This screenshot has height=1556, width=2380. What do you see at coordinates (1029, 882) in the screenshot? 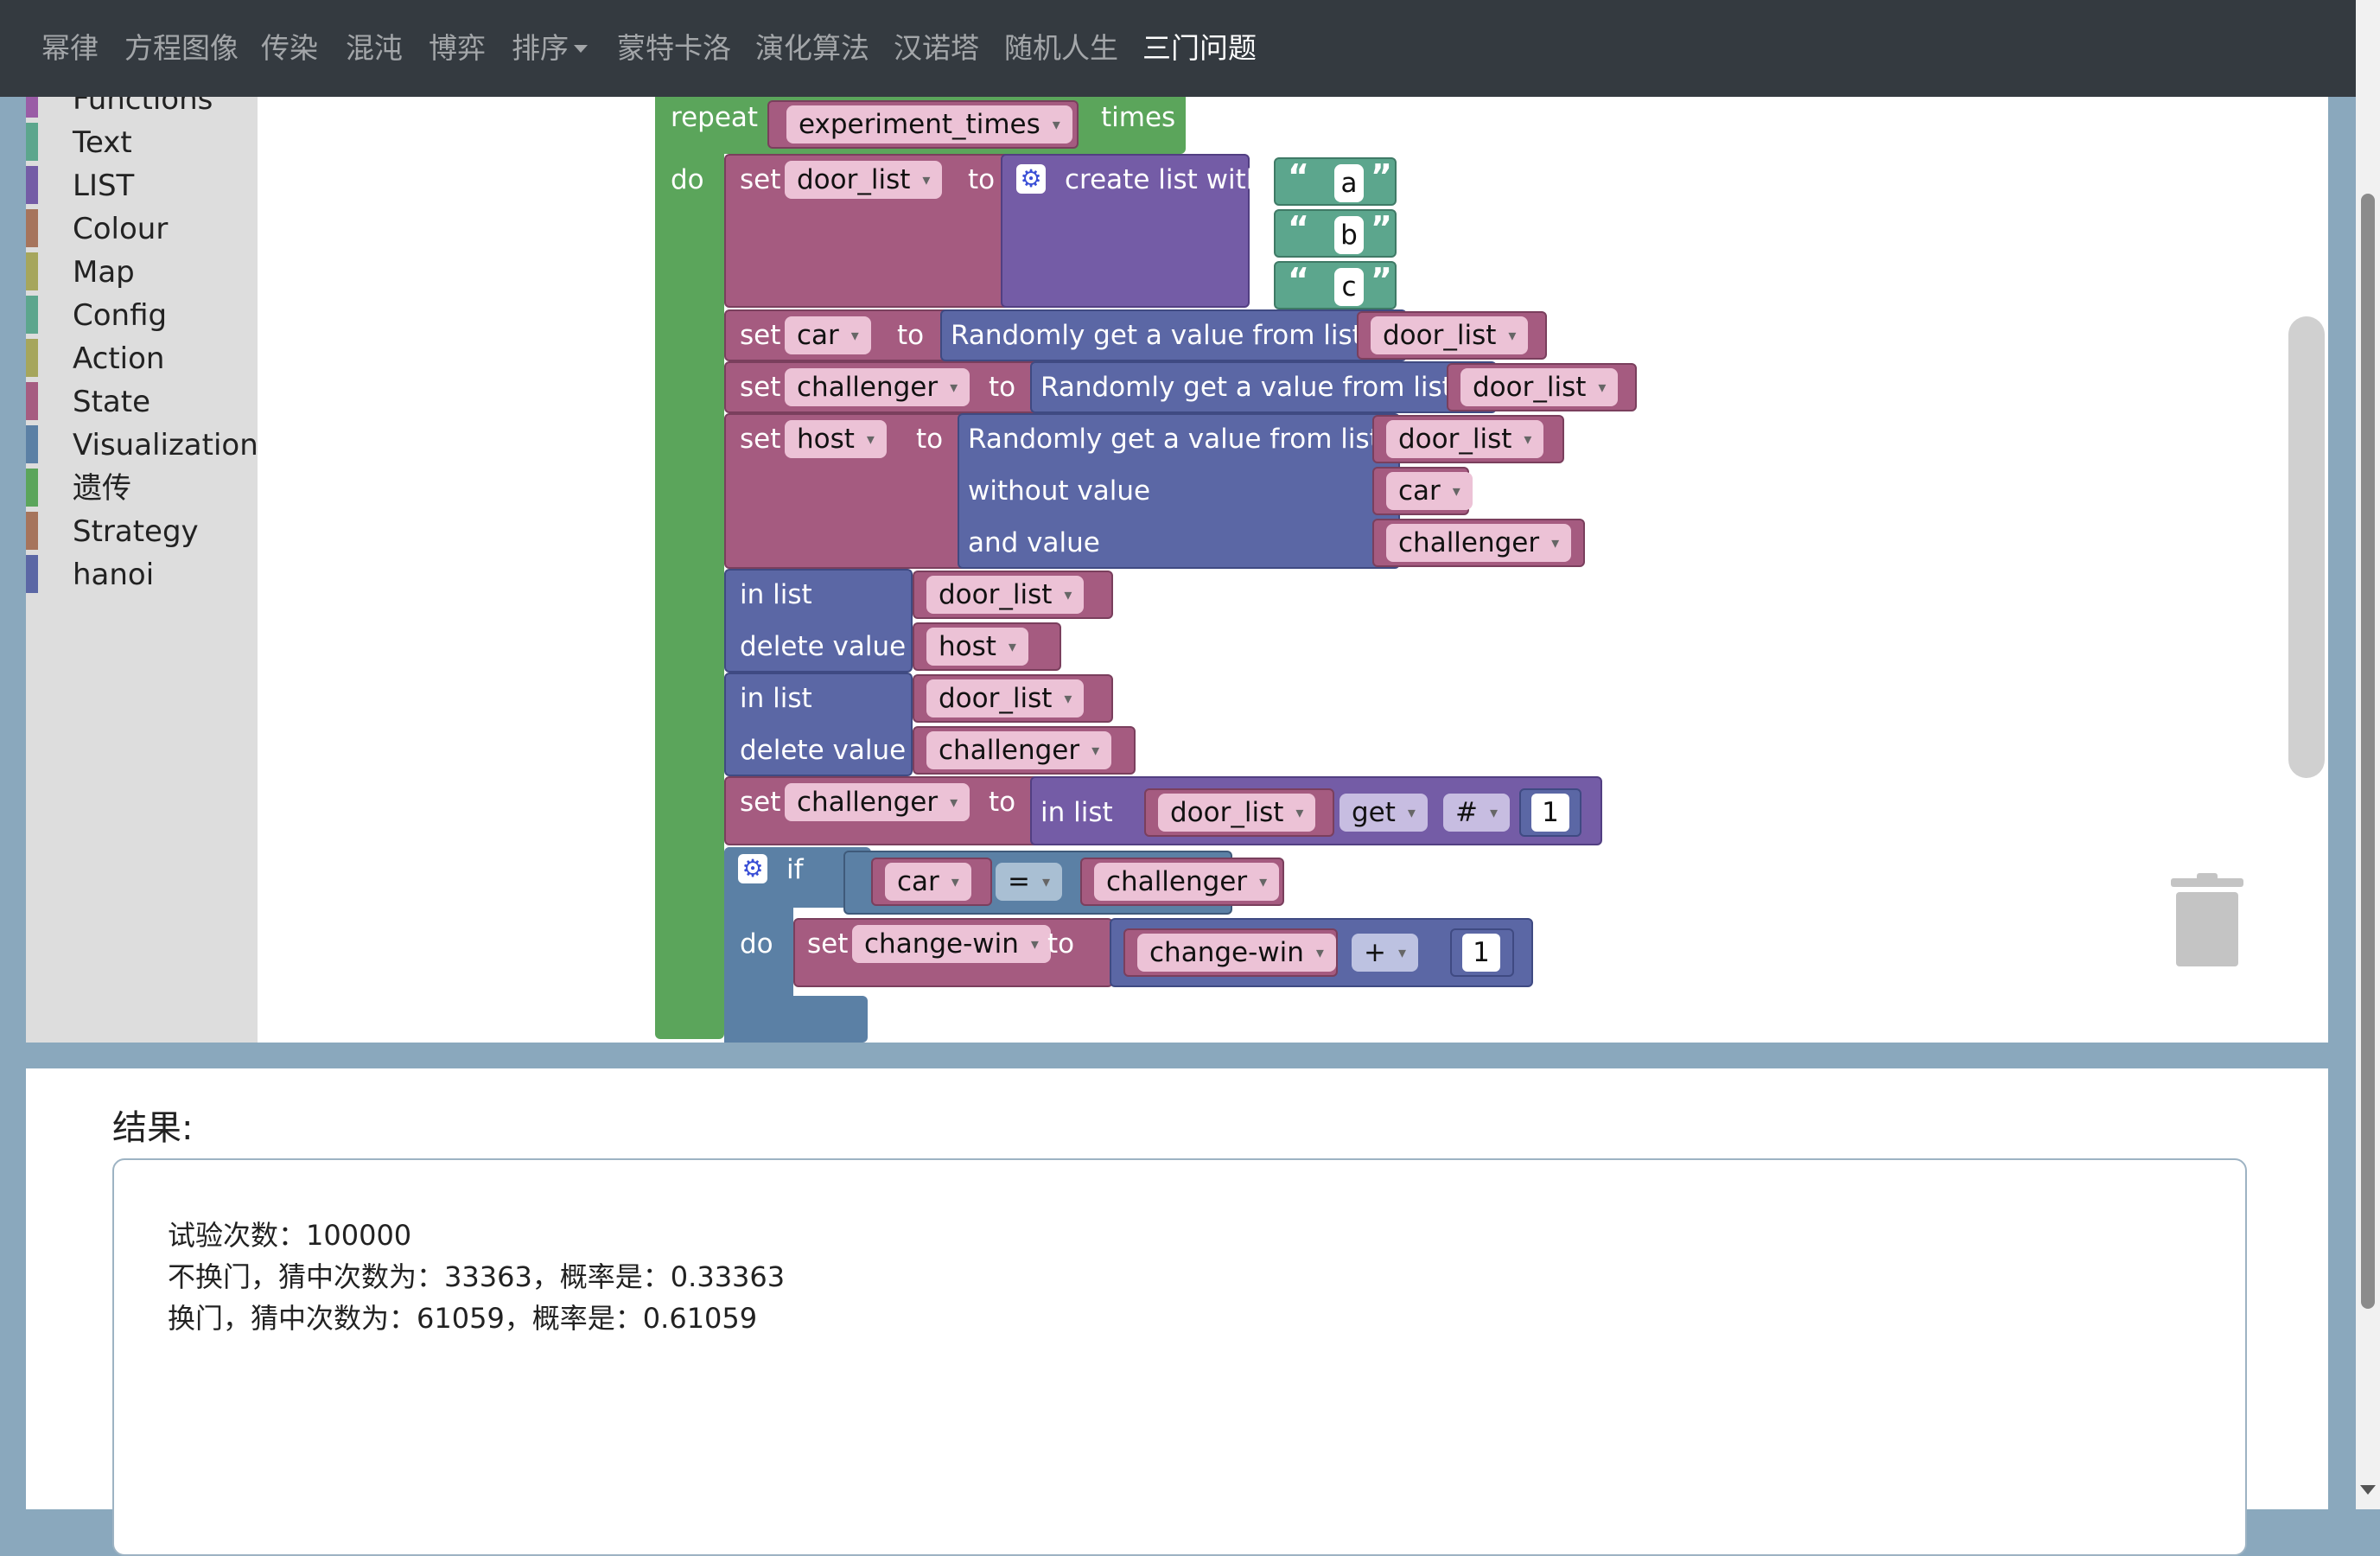
I see `operator-dropdown: =` at bounding box center [1029, 882].